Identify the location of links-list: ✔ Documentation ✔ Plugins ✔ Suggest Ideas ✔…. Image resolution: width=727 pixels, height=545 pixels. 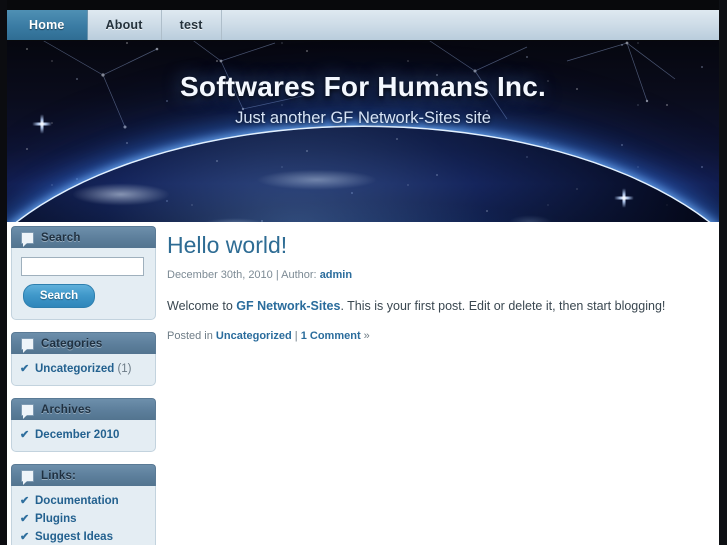
(83, 518).